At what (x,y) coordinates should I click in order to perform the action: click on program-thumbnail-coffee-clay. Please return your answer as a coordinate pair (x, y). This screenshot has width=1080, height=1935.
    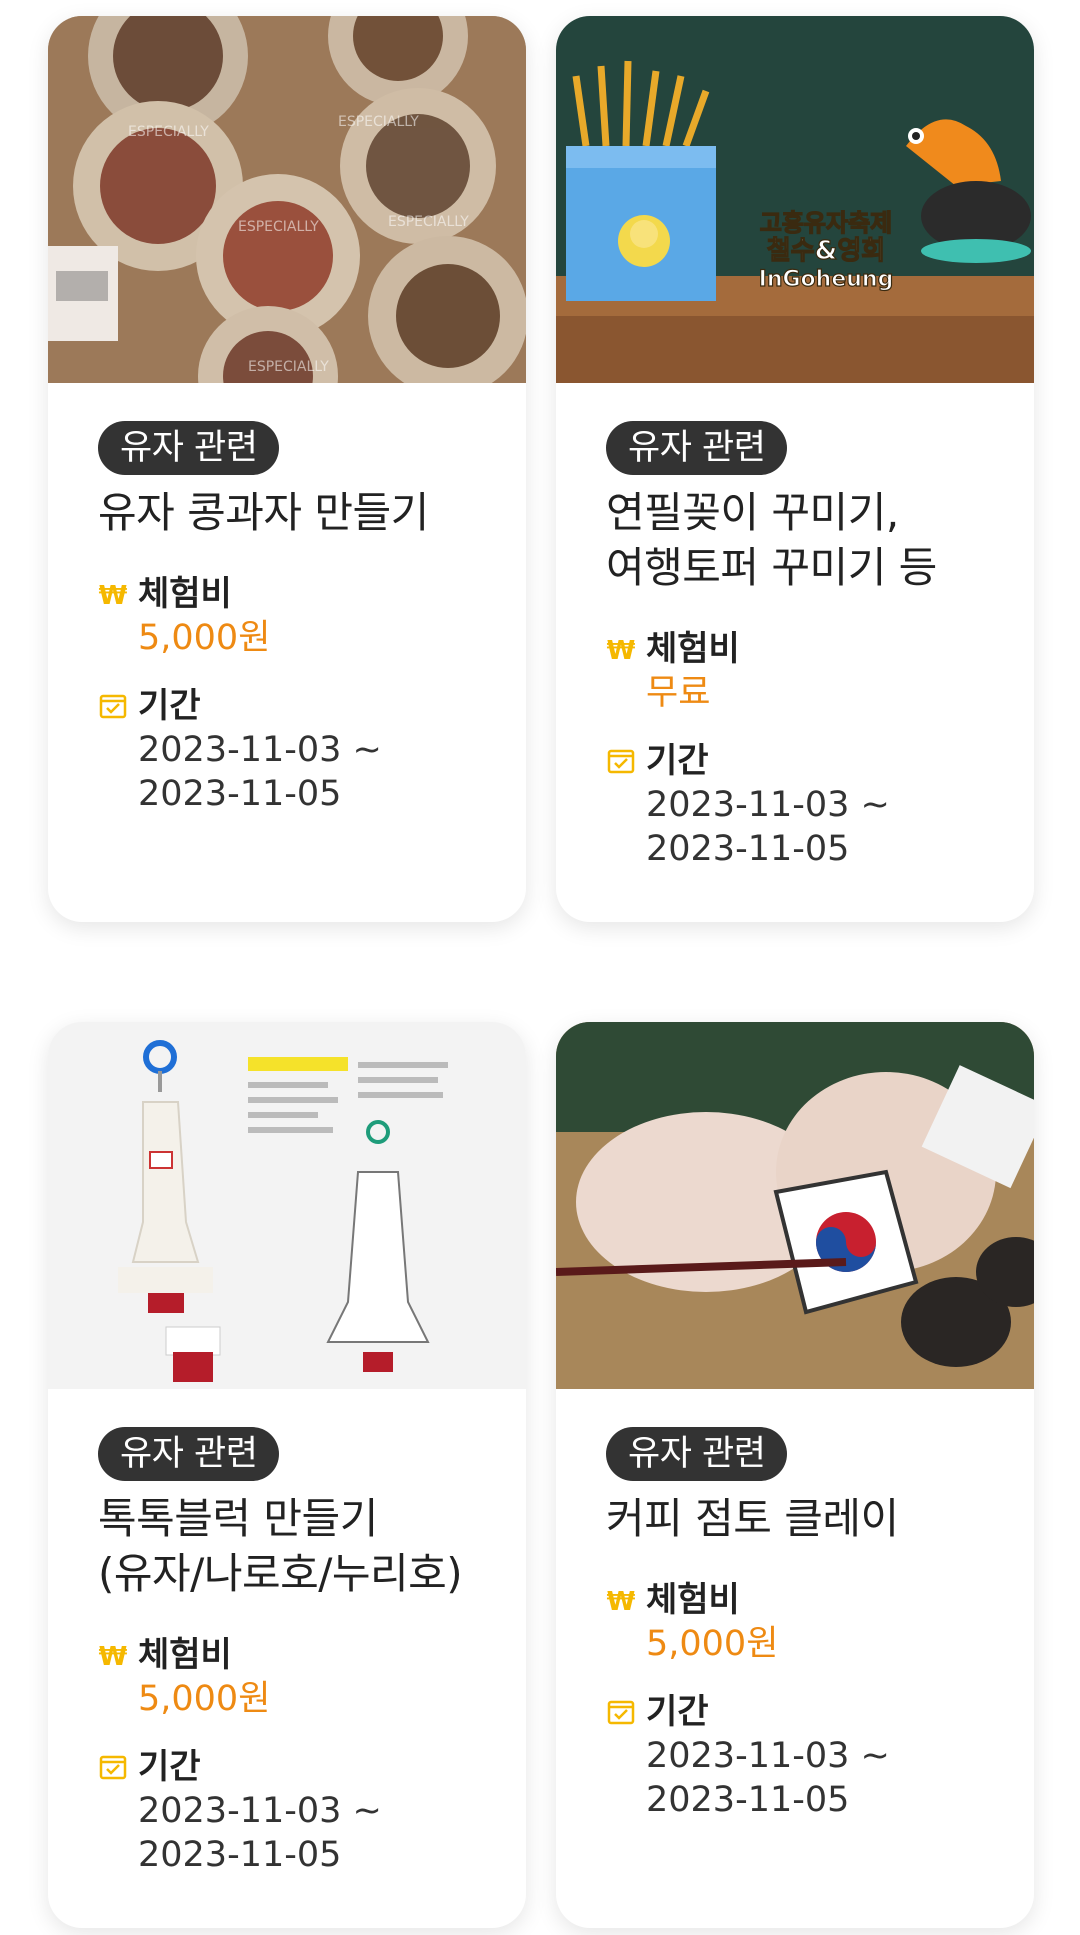
    Looking at the image, I should click on (795, 1205).